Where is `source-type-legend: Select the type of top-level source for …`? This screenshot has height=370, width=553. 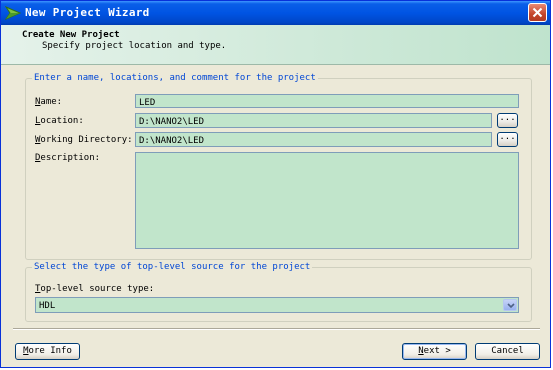
source-type-legend: Select the type of top-level source for … is located at coordinates (172, 267).